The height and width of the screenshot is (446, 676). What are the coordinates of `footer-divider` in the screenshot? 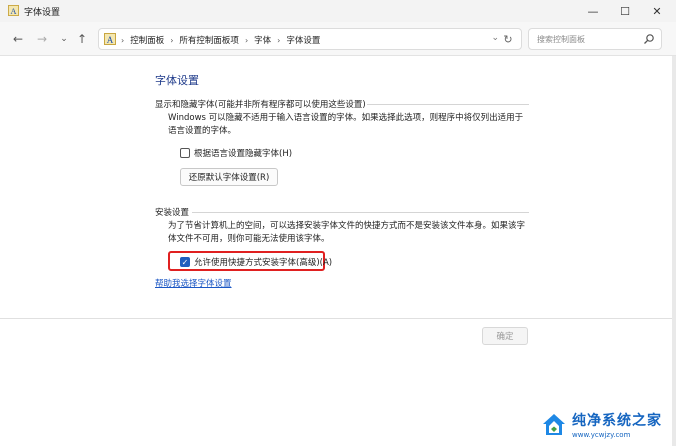 It's located at (338, 318).